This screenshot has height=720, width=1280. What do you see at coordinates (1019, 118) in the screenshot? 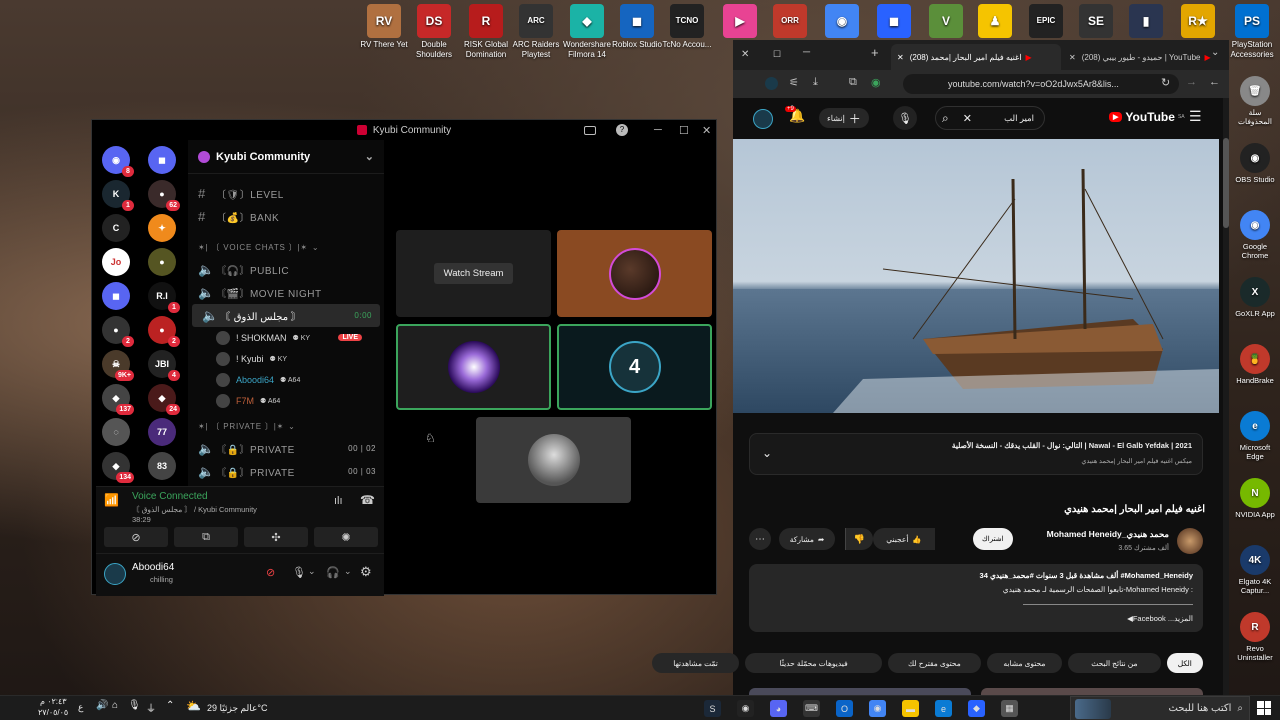
I see `search-input: امير الب` at bounding box center [1019, 118].